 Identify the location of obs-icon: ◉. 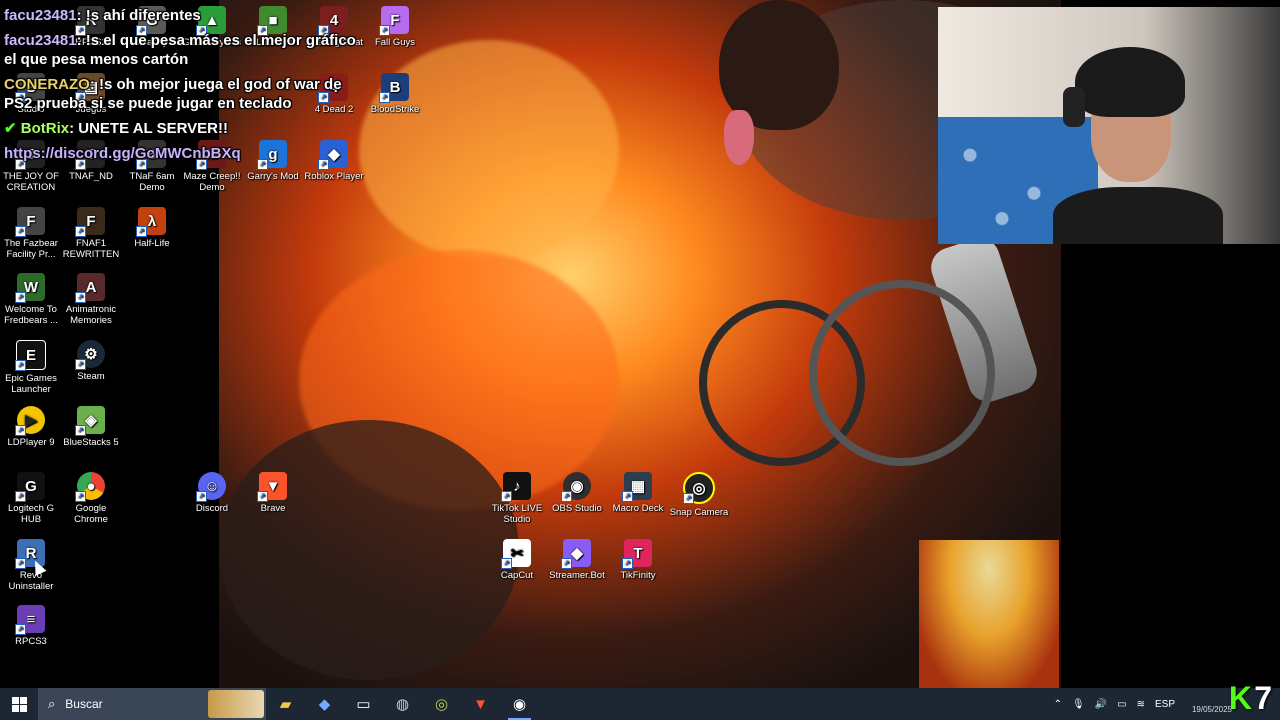
(519, 704).